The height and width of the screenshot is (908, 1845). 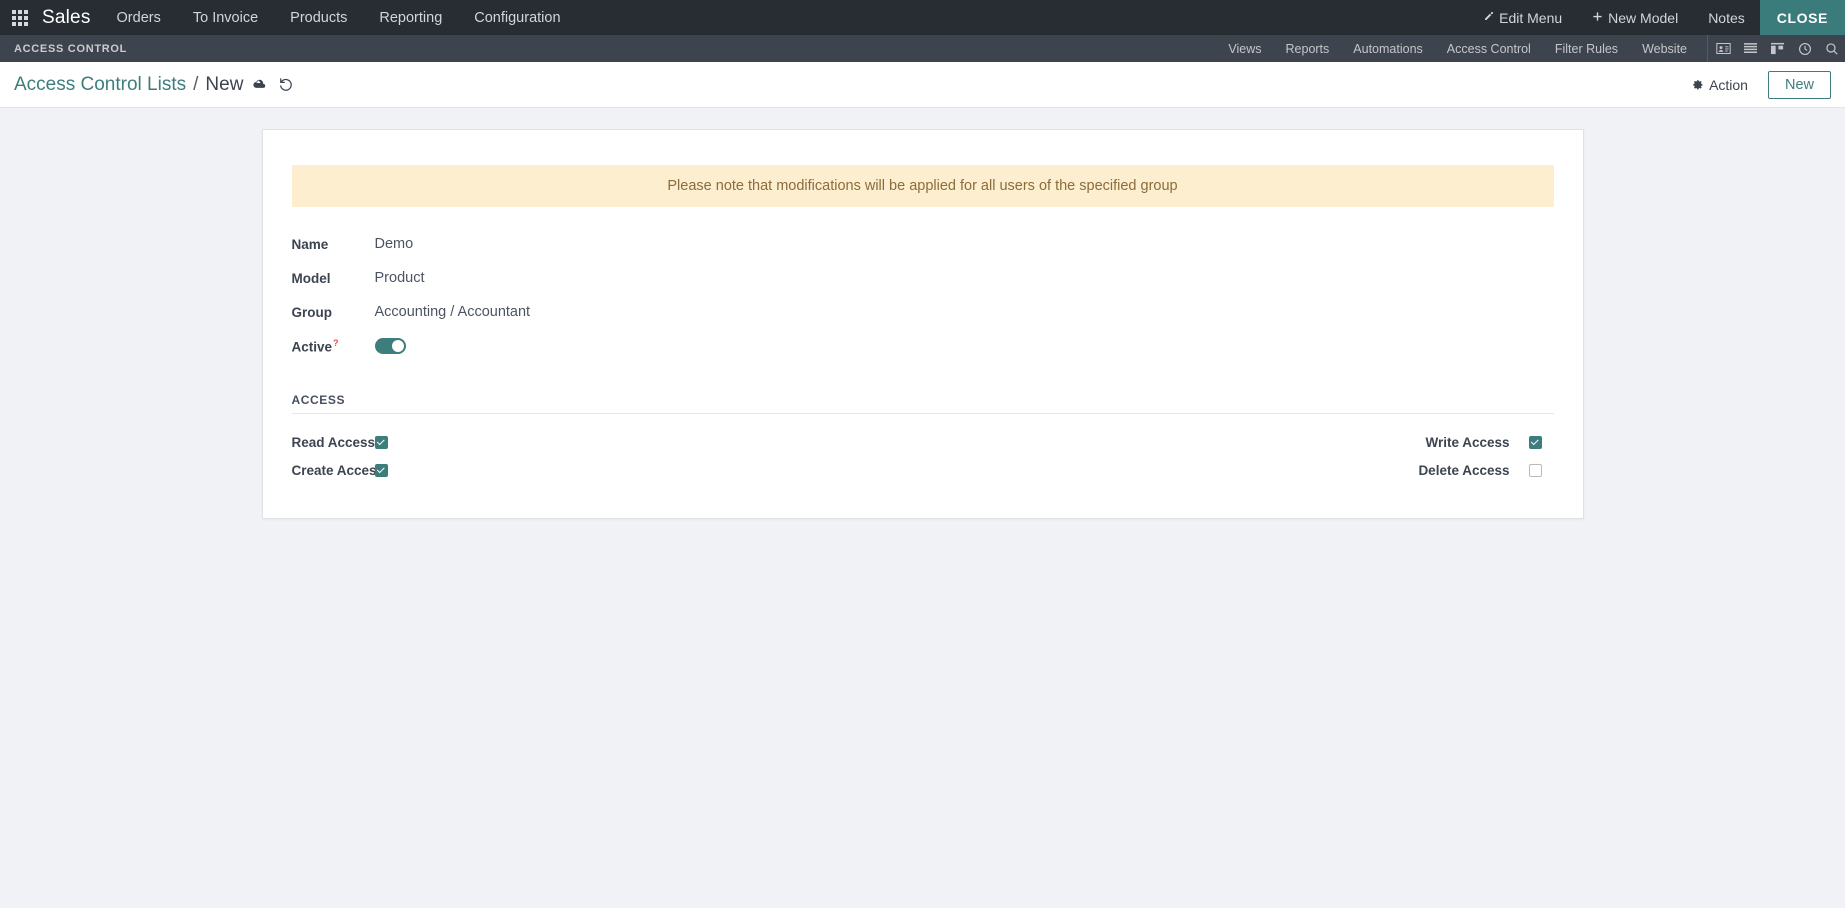 What do you see at coordinates (311, 278) in the screenshot?
I see `field-label-model: Model` at bounding box center [311, 278].